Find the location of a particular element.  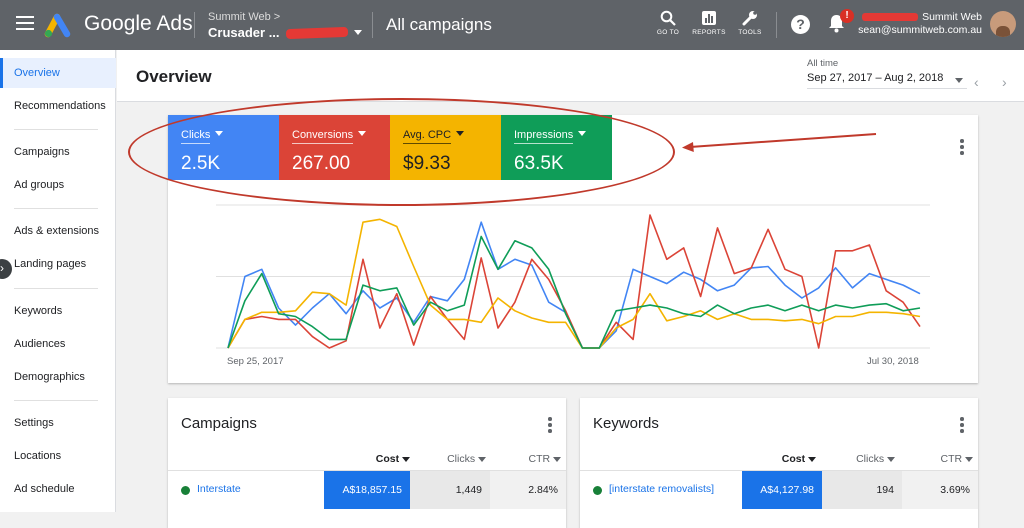

campaigns-title: Campaigns is located at coordinates (219, 423).